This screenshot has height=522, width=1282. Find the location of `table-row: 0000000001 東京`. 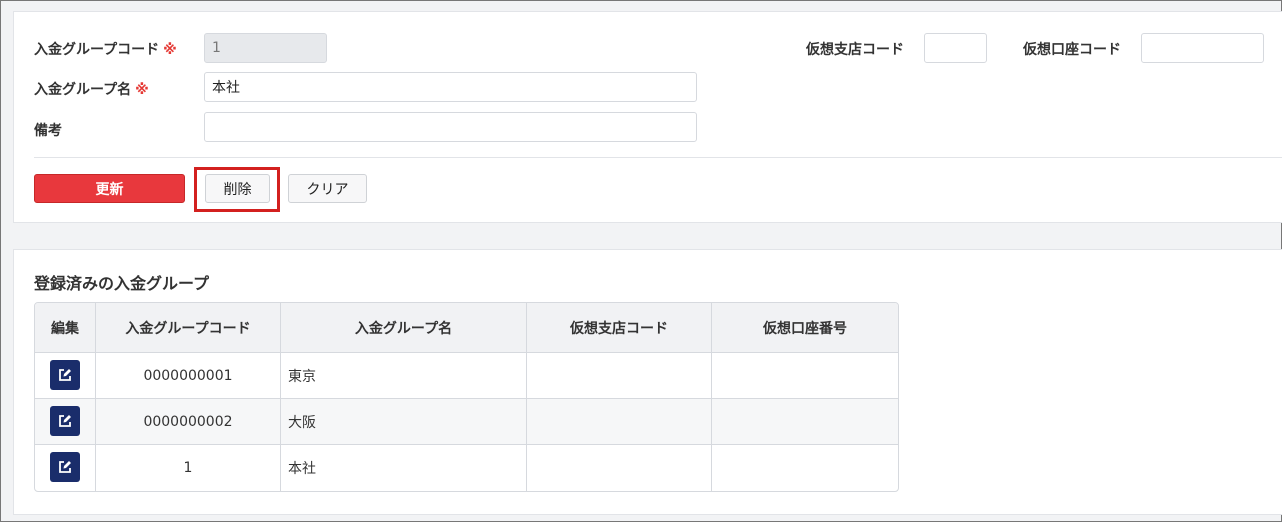

table-row: 0000000001 東京 is located at coordinates (466, 376).